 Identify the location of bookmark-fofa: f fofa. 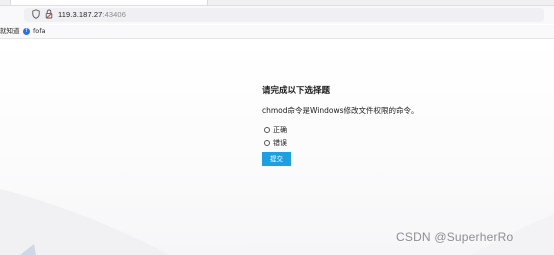
(34, 31).